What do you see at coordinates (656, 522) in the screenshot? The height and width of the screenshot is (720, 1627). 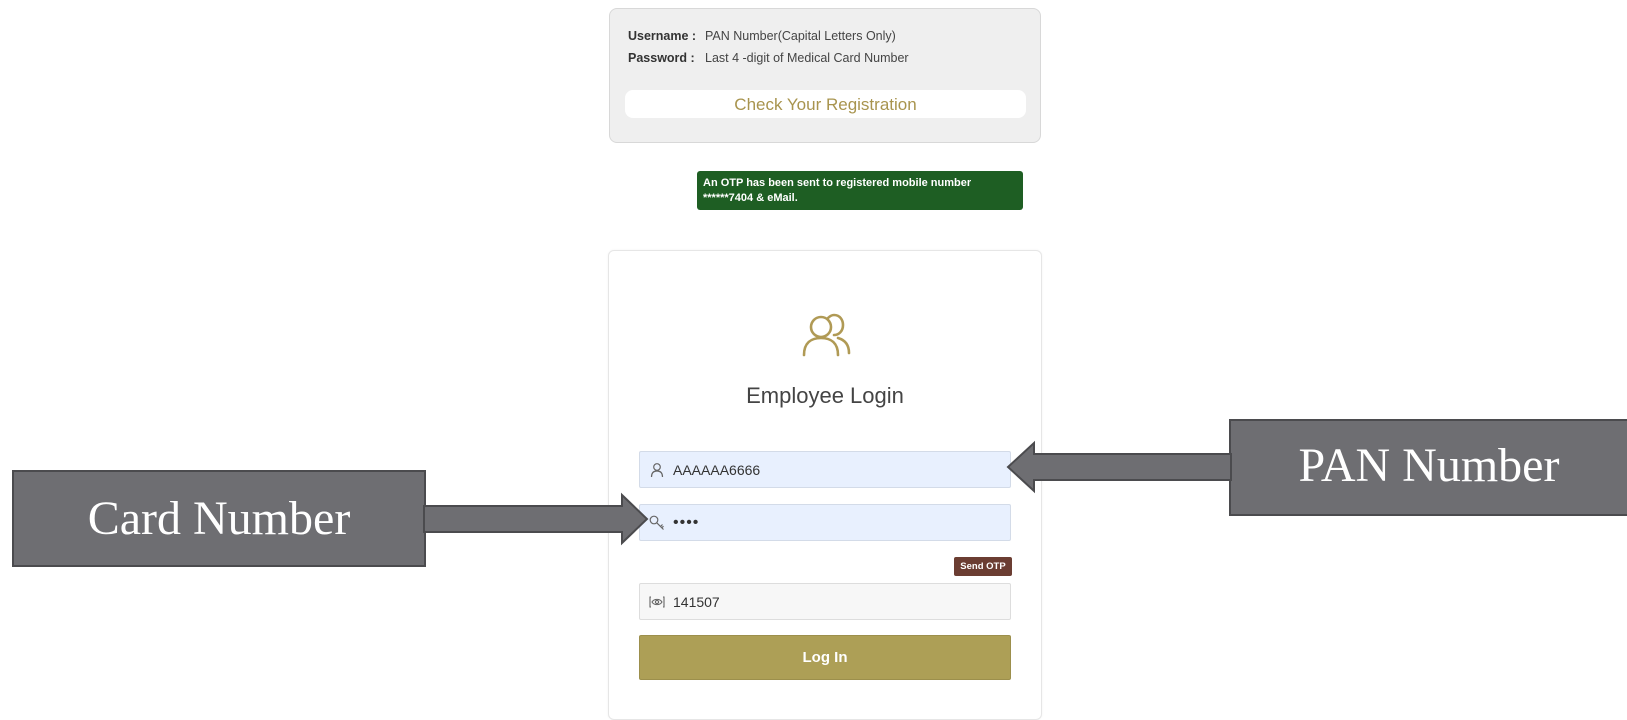 I see `key-icon` at bounding box center [656, 522].